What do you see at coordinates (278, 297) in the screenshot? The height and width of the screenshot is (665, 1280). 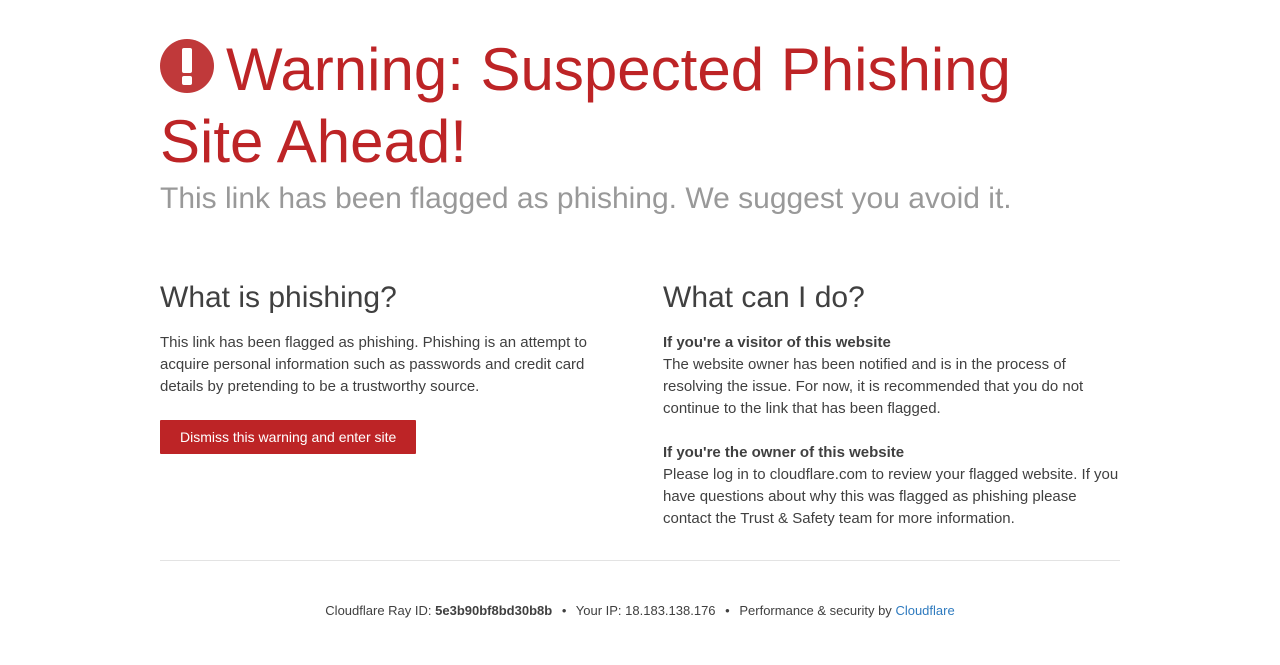 I see `what-is-phishing-heading: What is phishing?` at bounding box center [278, 297].